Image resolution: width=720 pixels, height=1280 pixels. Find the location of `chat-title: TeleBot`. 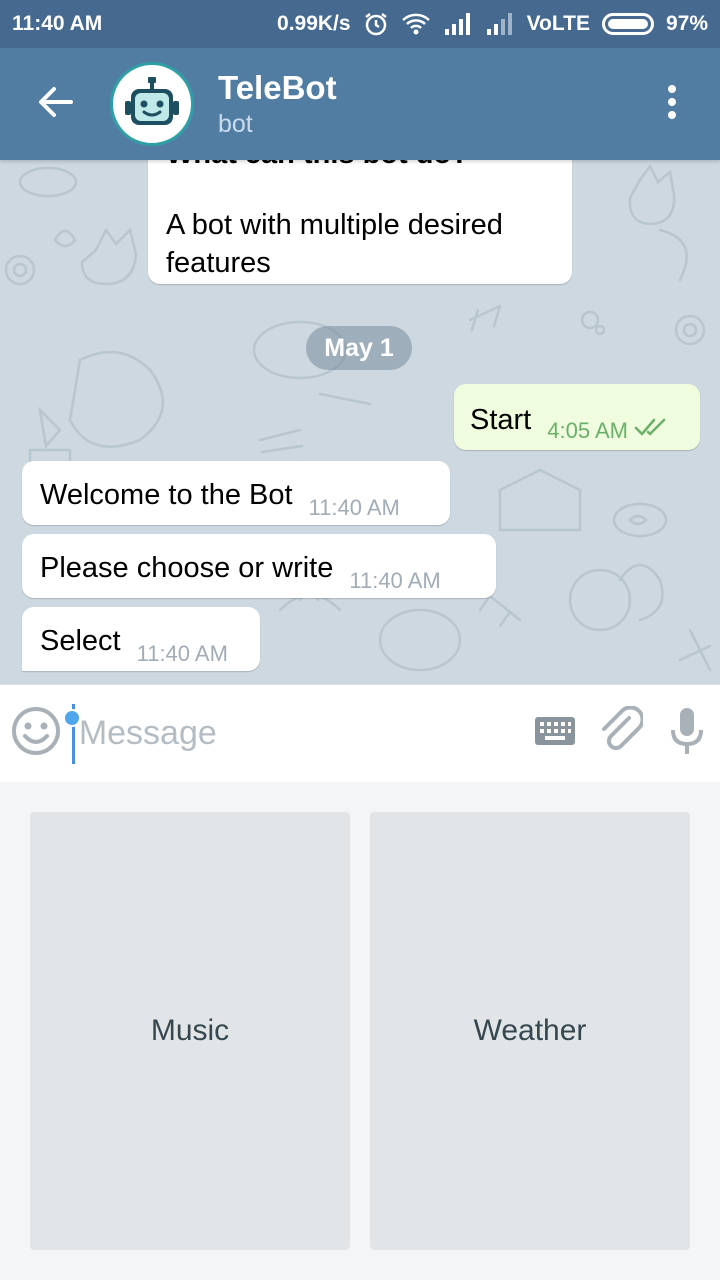

chat-title: TeleBot is located at coordinates (277, 87).